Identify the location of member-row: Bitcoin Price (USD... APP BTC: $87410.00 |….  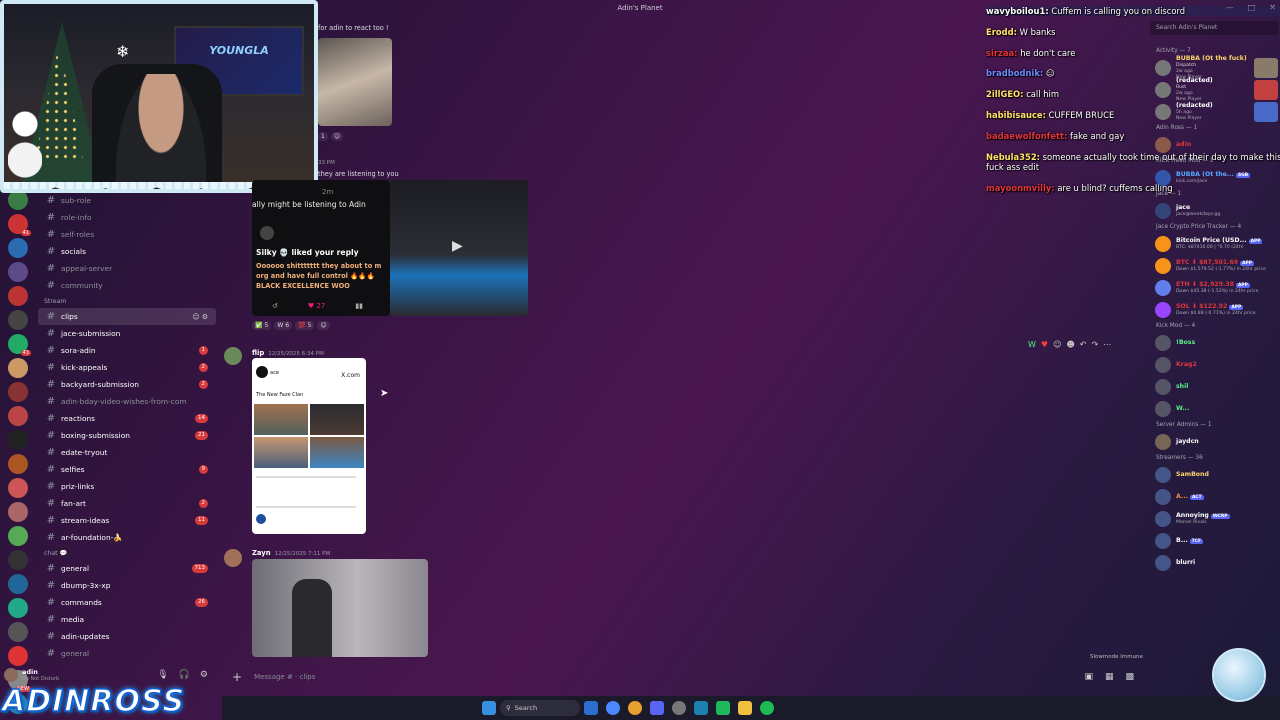
(1214, 244).